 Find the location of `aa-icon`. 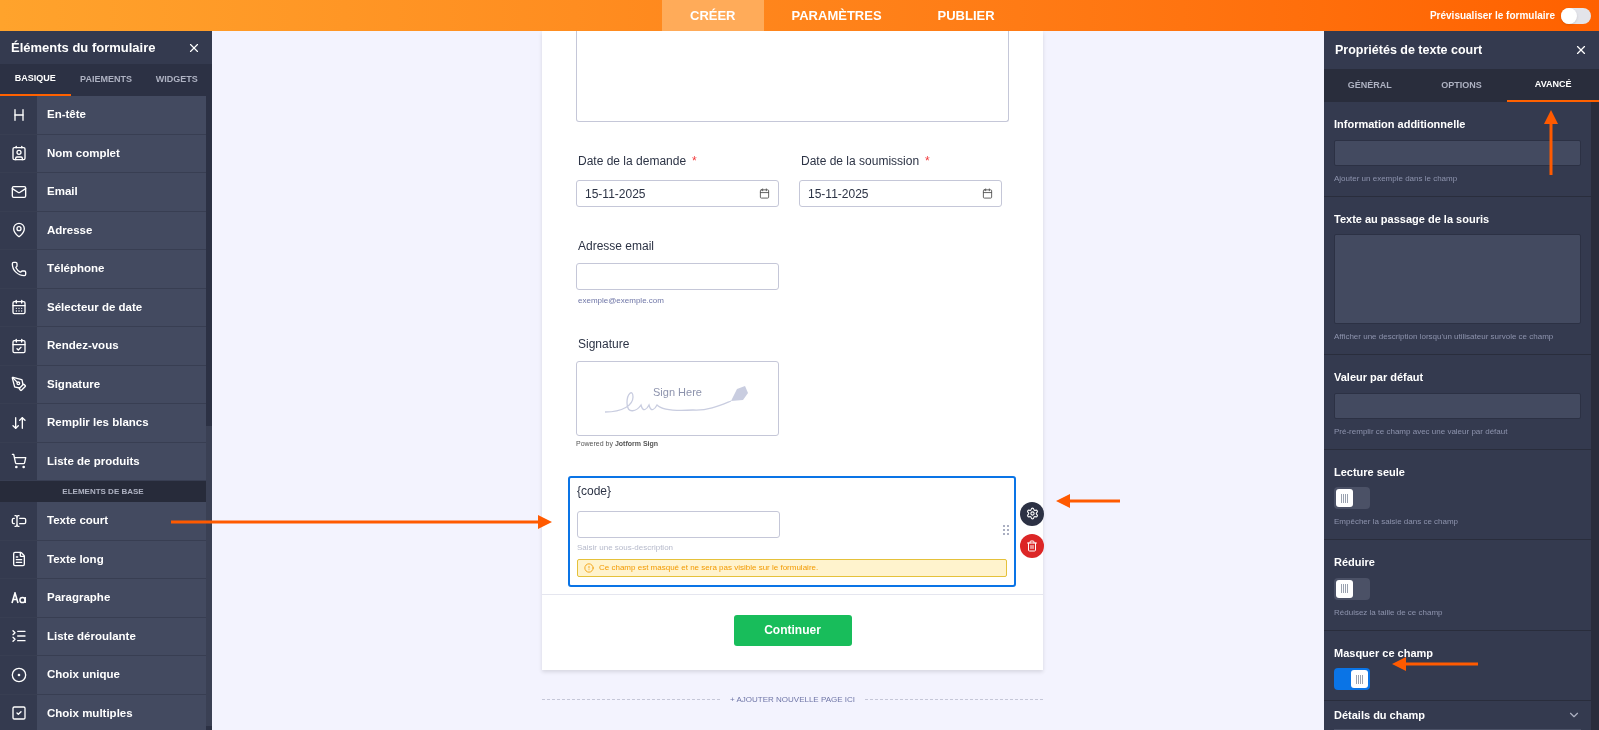

aa-icon is located at coordinates (18, 597).